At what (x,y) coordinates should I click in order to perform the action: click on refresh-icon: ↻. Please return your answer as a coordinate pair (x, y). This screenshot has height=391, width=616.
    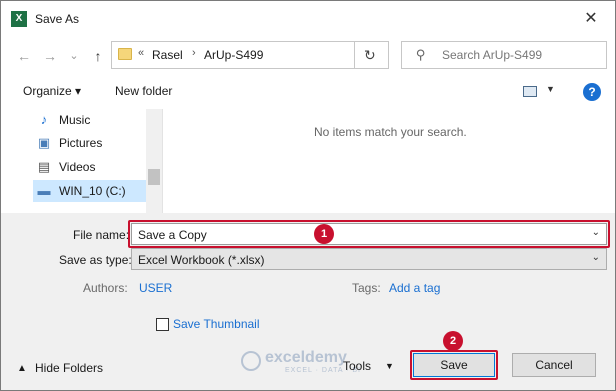
    Looking at the image, I should click on (370, 55).